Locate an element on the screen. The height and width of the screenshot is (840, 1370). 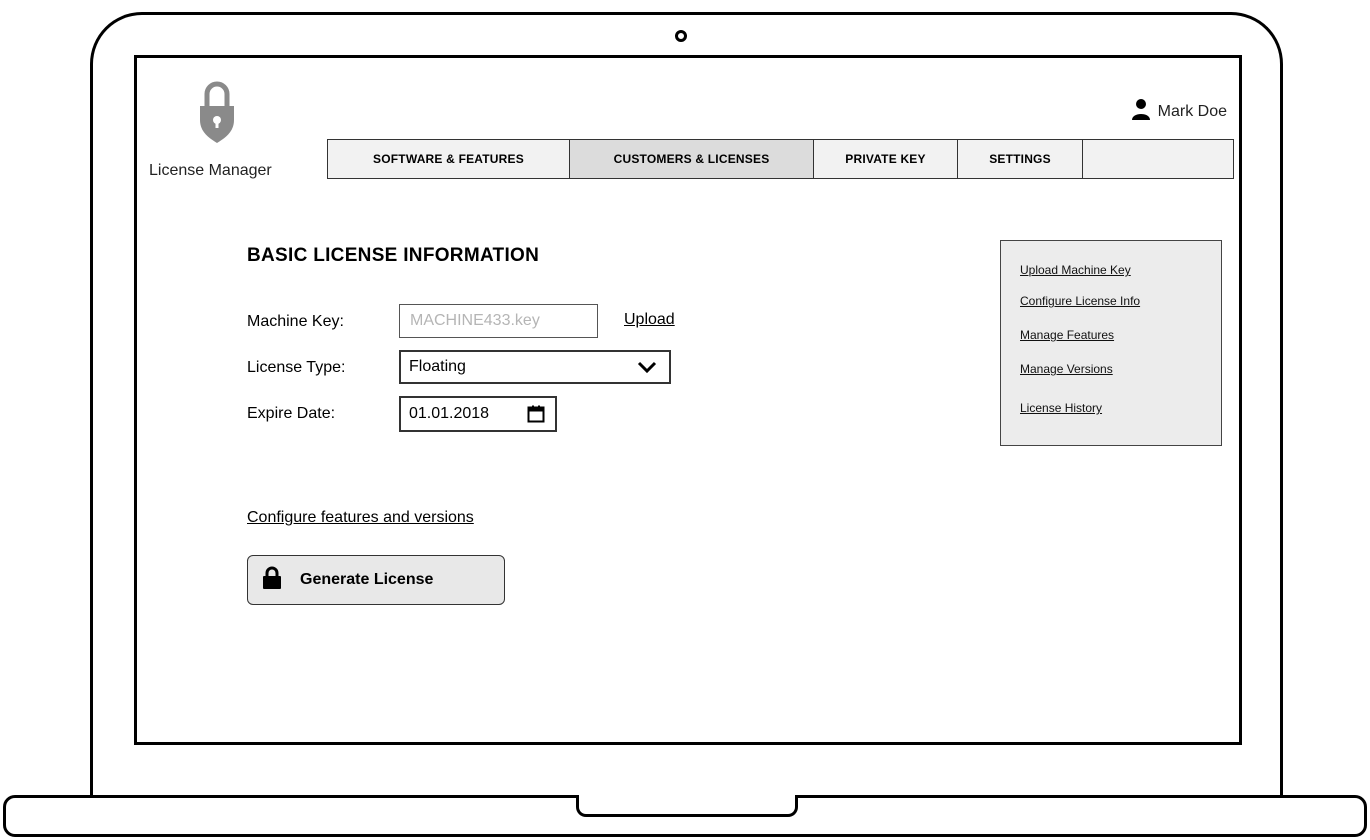
side-link-upload-machine-key: Upload Machine Key is located at coordinates (1075, 270).